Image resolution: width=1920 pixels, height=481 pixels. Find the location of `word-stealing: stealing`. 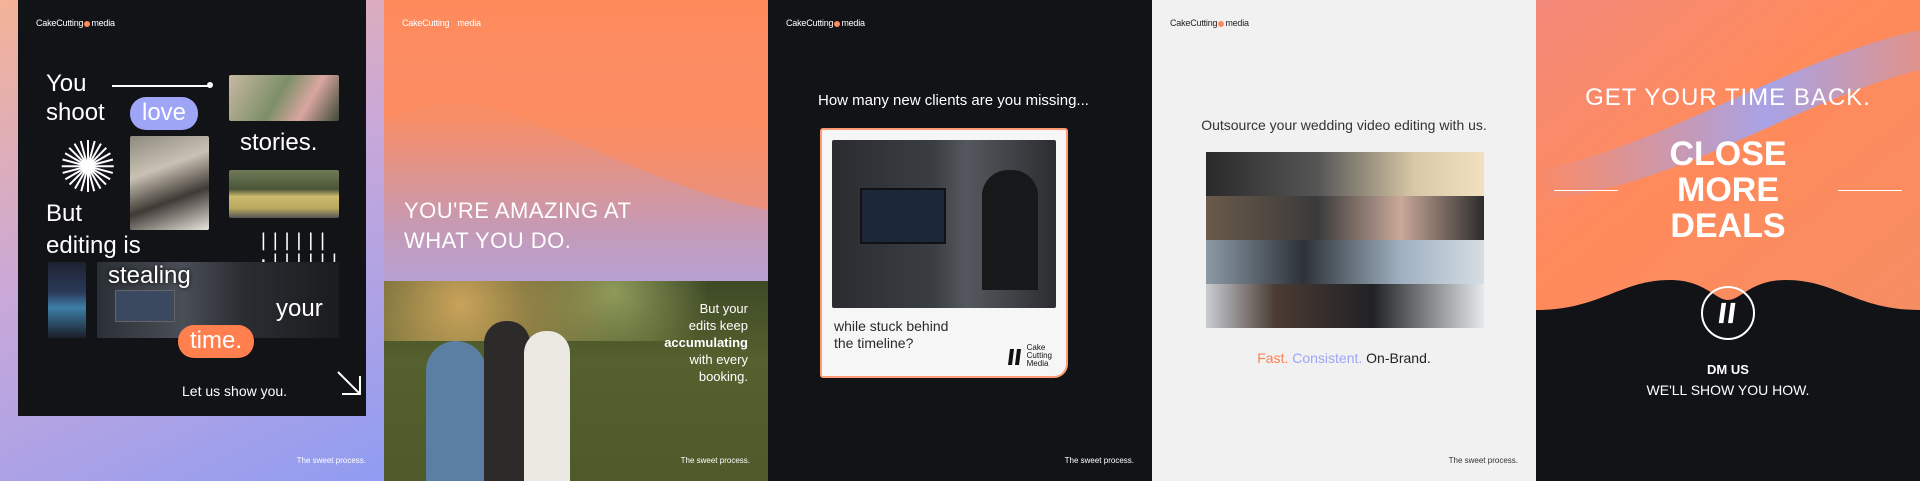

word-stealing: stealing is located at coordinates (149, 275).